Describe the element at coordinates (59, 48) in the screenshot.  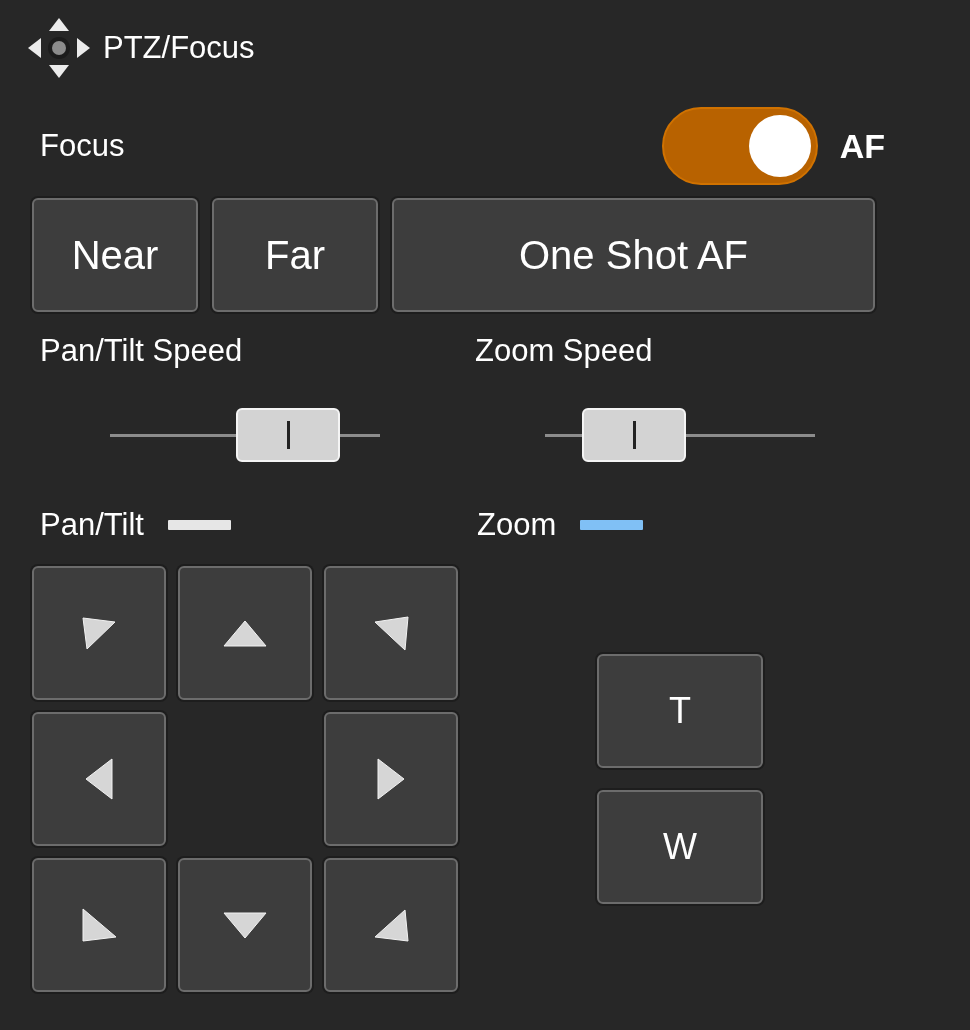
I see `direction-pad-icon` at that location.